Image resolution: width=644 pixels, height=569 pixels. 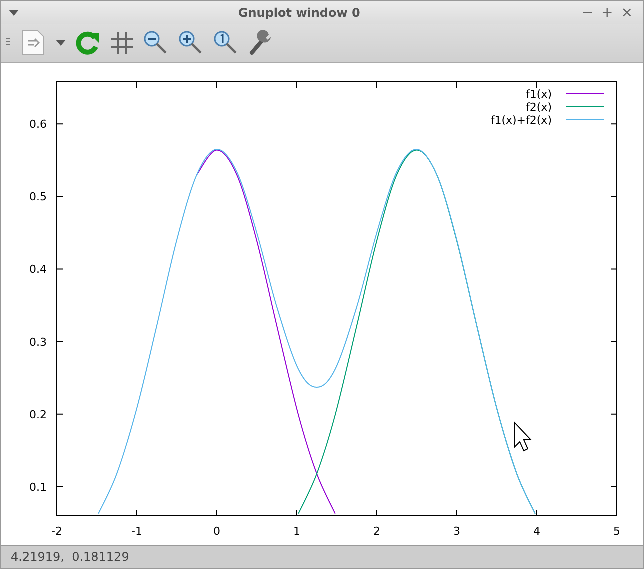 What do you see at coordinates (122, 42) in the screenshot?
I see `grid-icon` at bounding box center [122, 42].